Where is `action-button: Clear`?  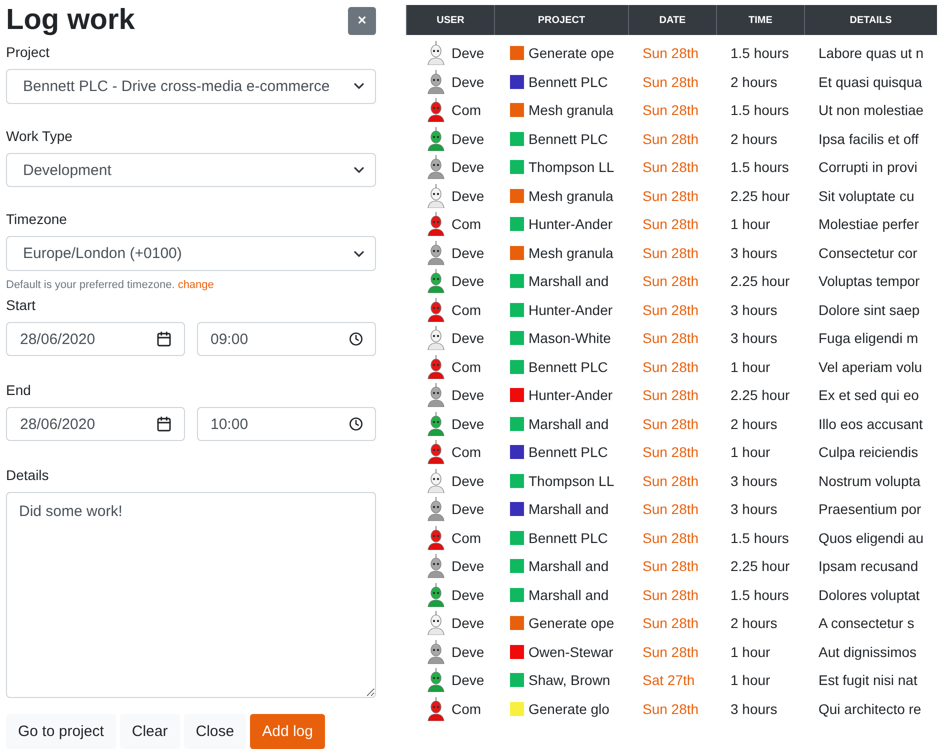
action-button: Clear is located at coordinates (150, 731).